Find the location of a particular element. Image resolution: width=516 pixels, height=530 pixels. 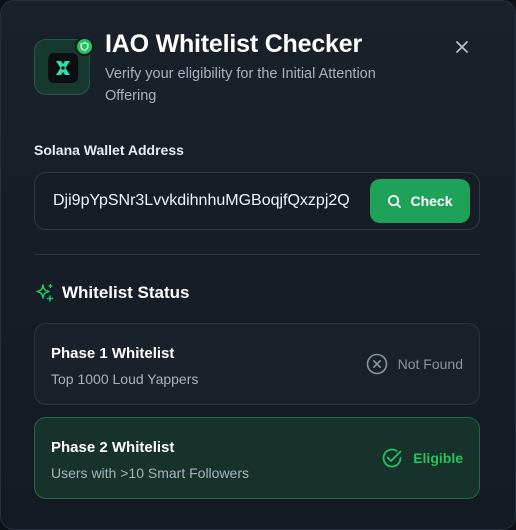

wallet-input-container: Check is located at coordinates (257, 201).